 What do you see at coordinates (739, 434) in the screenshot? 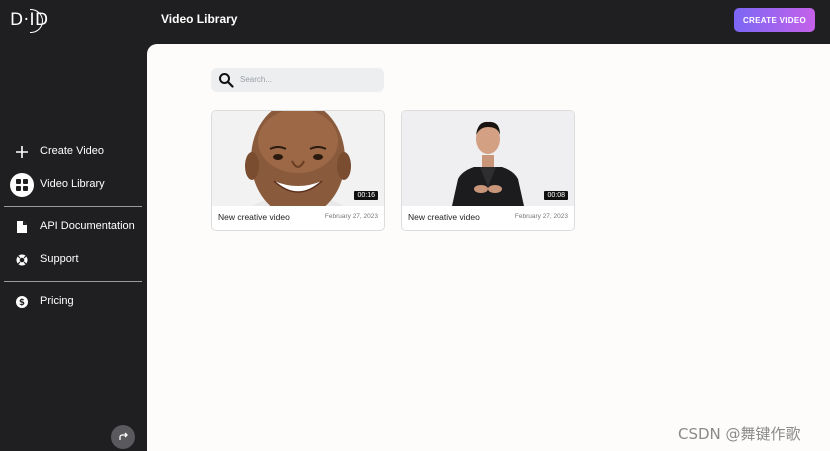
I see `watermark-text: CSDN @舞键作歌` at bounding box center [739, 434].